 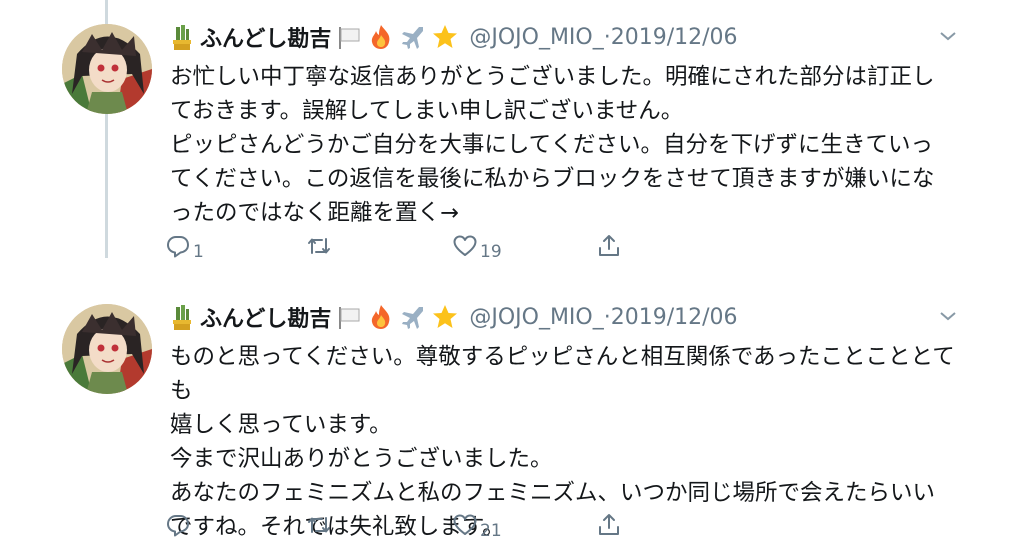 I want to click on reply-button, so click(x=179, y=527).